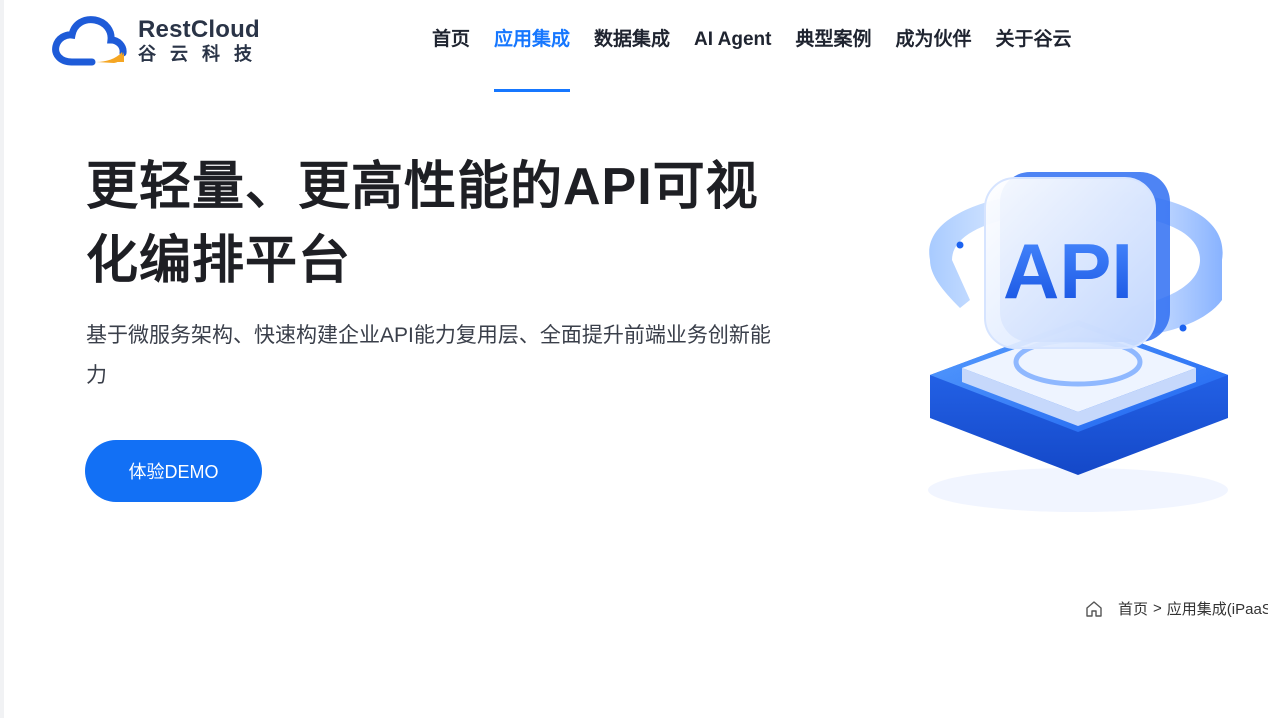  What do you see at coordinates (173, 471) in the screenshot?
I see `try-demo-button: 体验DEMO` at bounding box center [173, 471].